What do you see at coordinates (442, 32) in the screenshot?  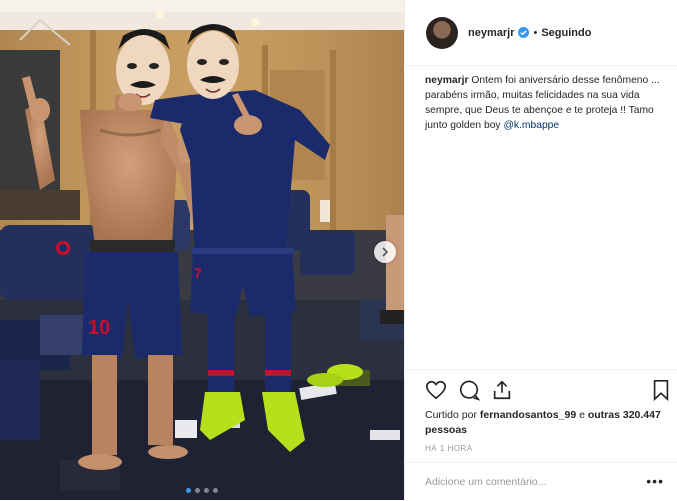 I see `avatar` at bounding box center [442, 32].